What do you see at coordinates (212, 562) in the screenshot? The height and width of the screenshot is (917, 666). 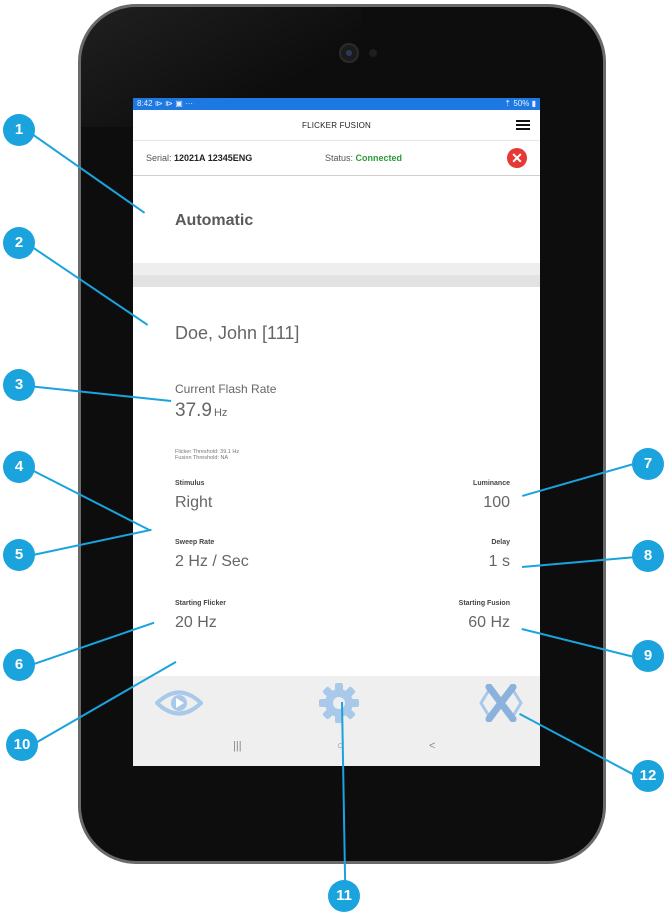 I see `sweep-rate-value: 2 Hz / Sec` at bounding box center [212, 562].